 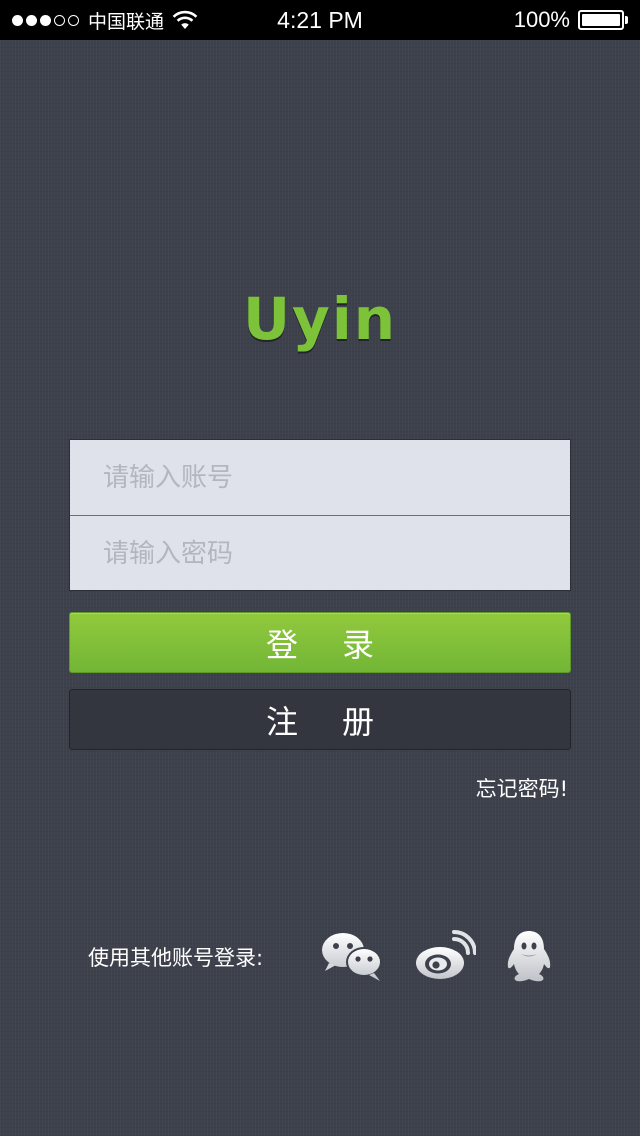 I want to click on status-bar: 中国联通 4:21 PM 100%, so click(x=320, y=20).